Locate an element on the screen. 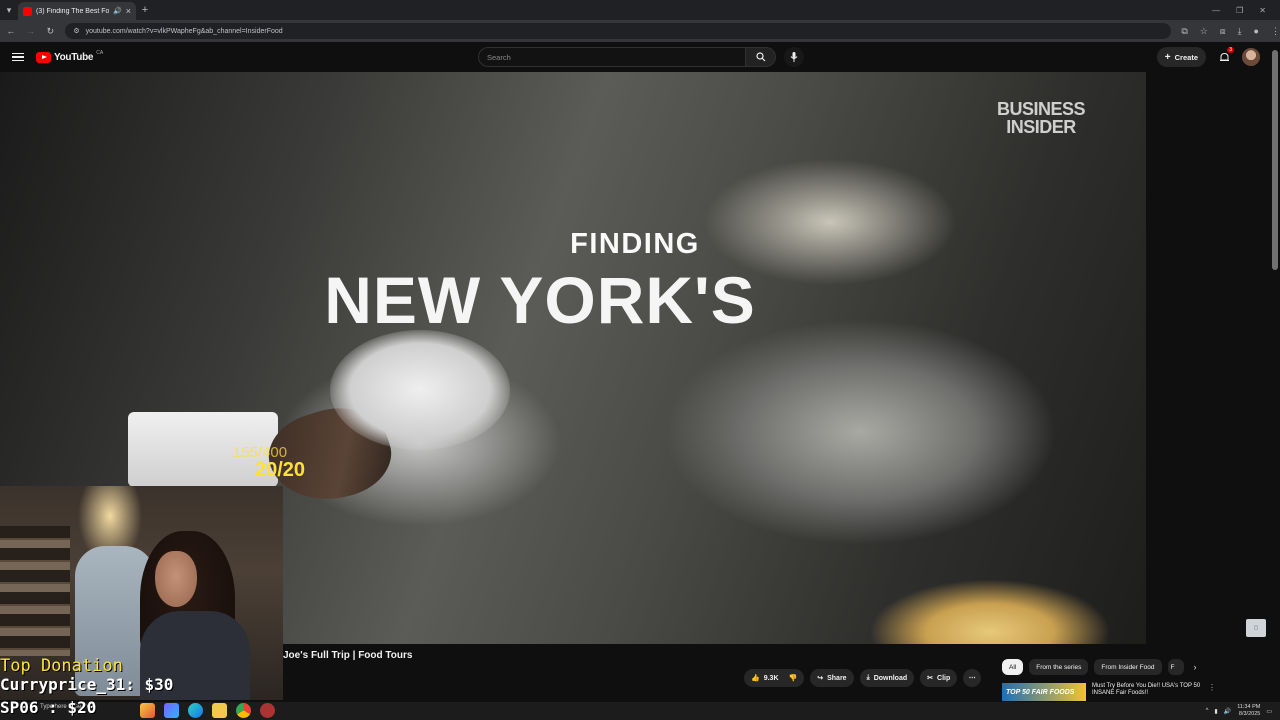  search-icon is located at coordinates (760, 57).